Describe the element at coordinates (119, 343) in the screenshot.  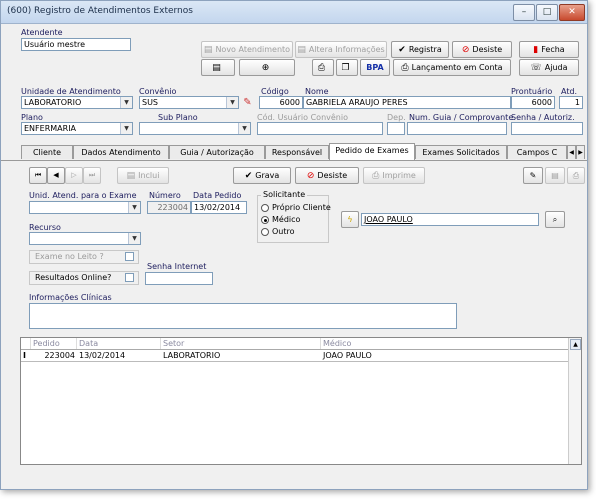
I see `grid-col-data: Data` at that location.